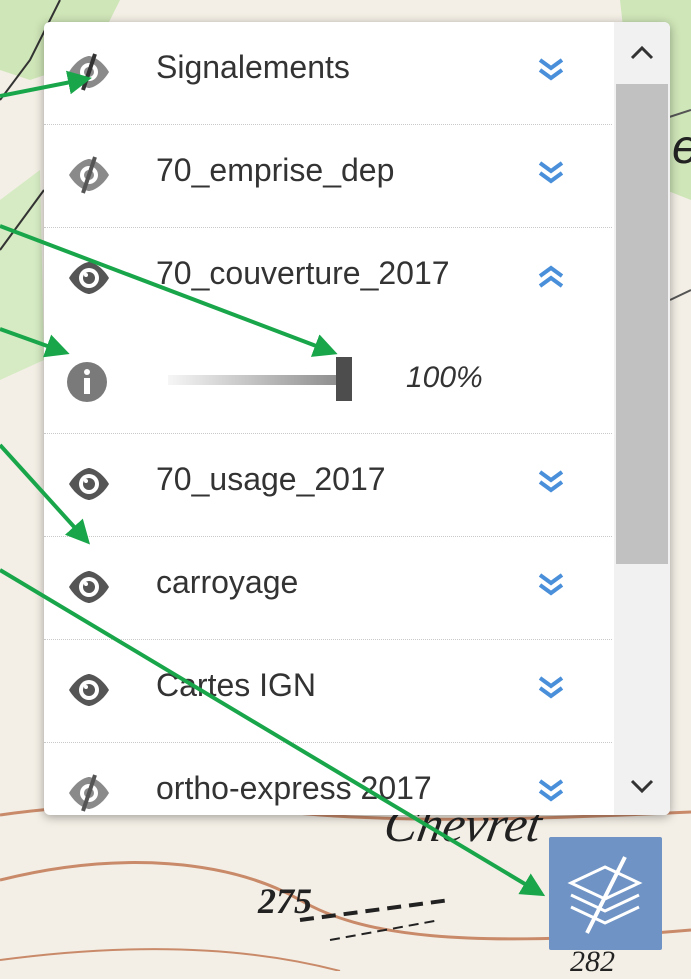 Image resolution: width=691 pixels, height=979 pixels. What do you see at coordinates (275, 170) in the screenshot?
I see `layer-name: 70_emprise_dep` at bounding box center [275, 170].